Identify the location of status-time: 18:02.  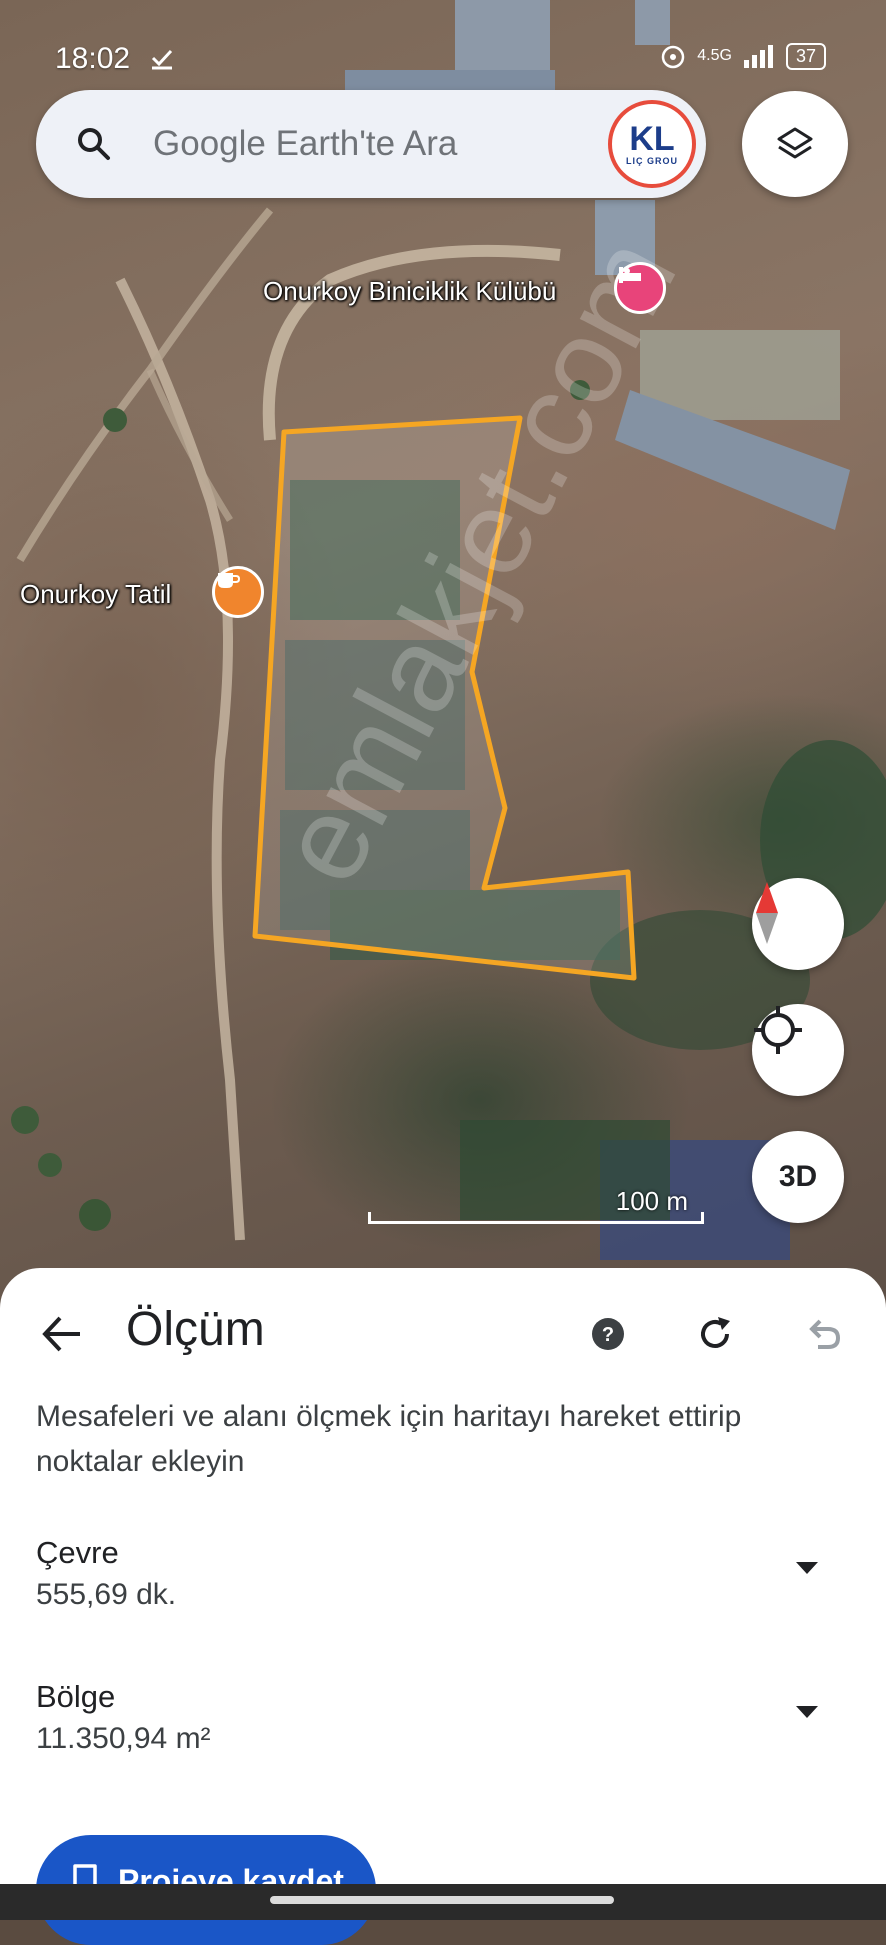
(93, 58).